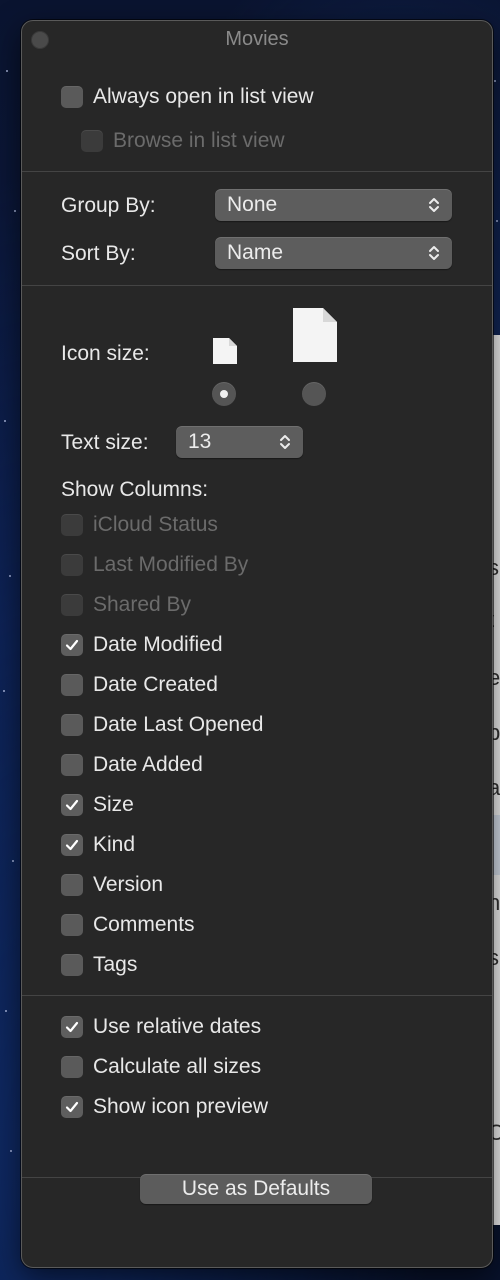  Describe the element at coordinates (199, 140) in the screenshot. I see `checkbox-label: Browse in list view` at that location.